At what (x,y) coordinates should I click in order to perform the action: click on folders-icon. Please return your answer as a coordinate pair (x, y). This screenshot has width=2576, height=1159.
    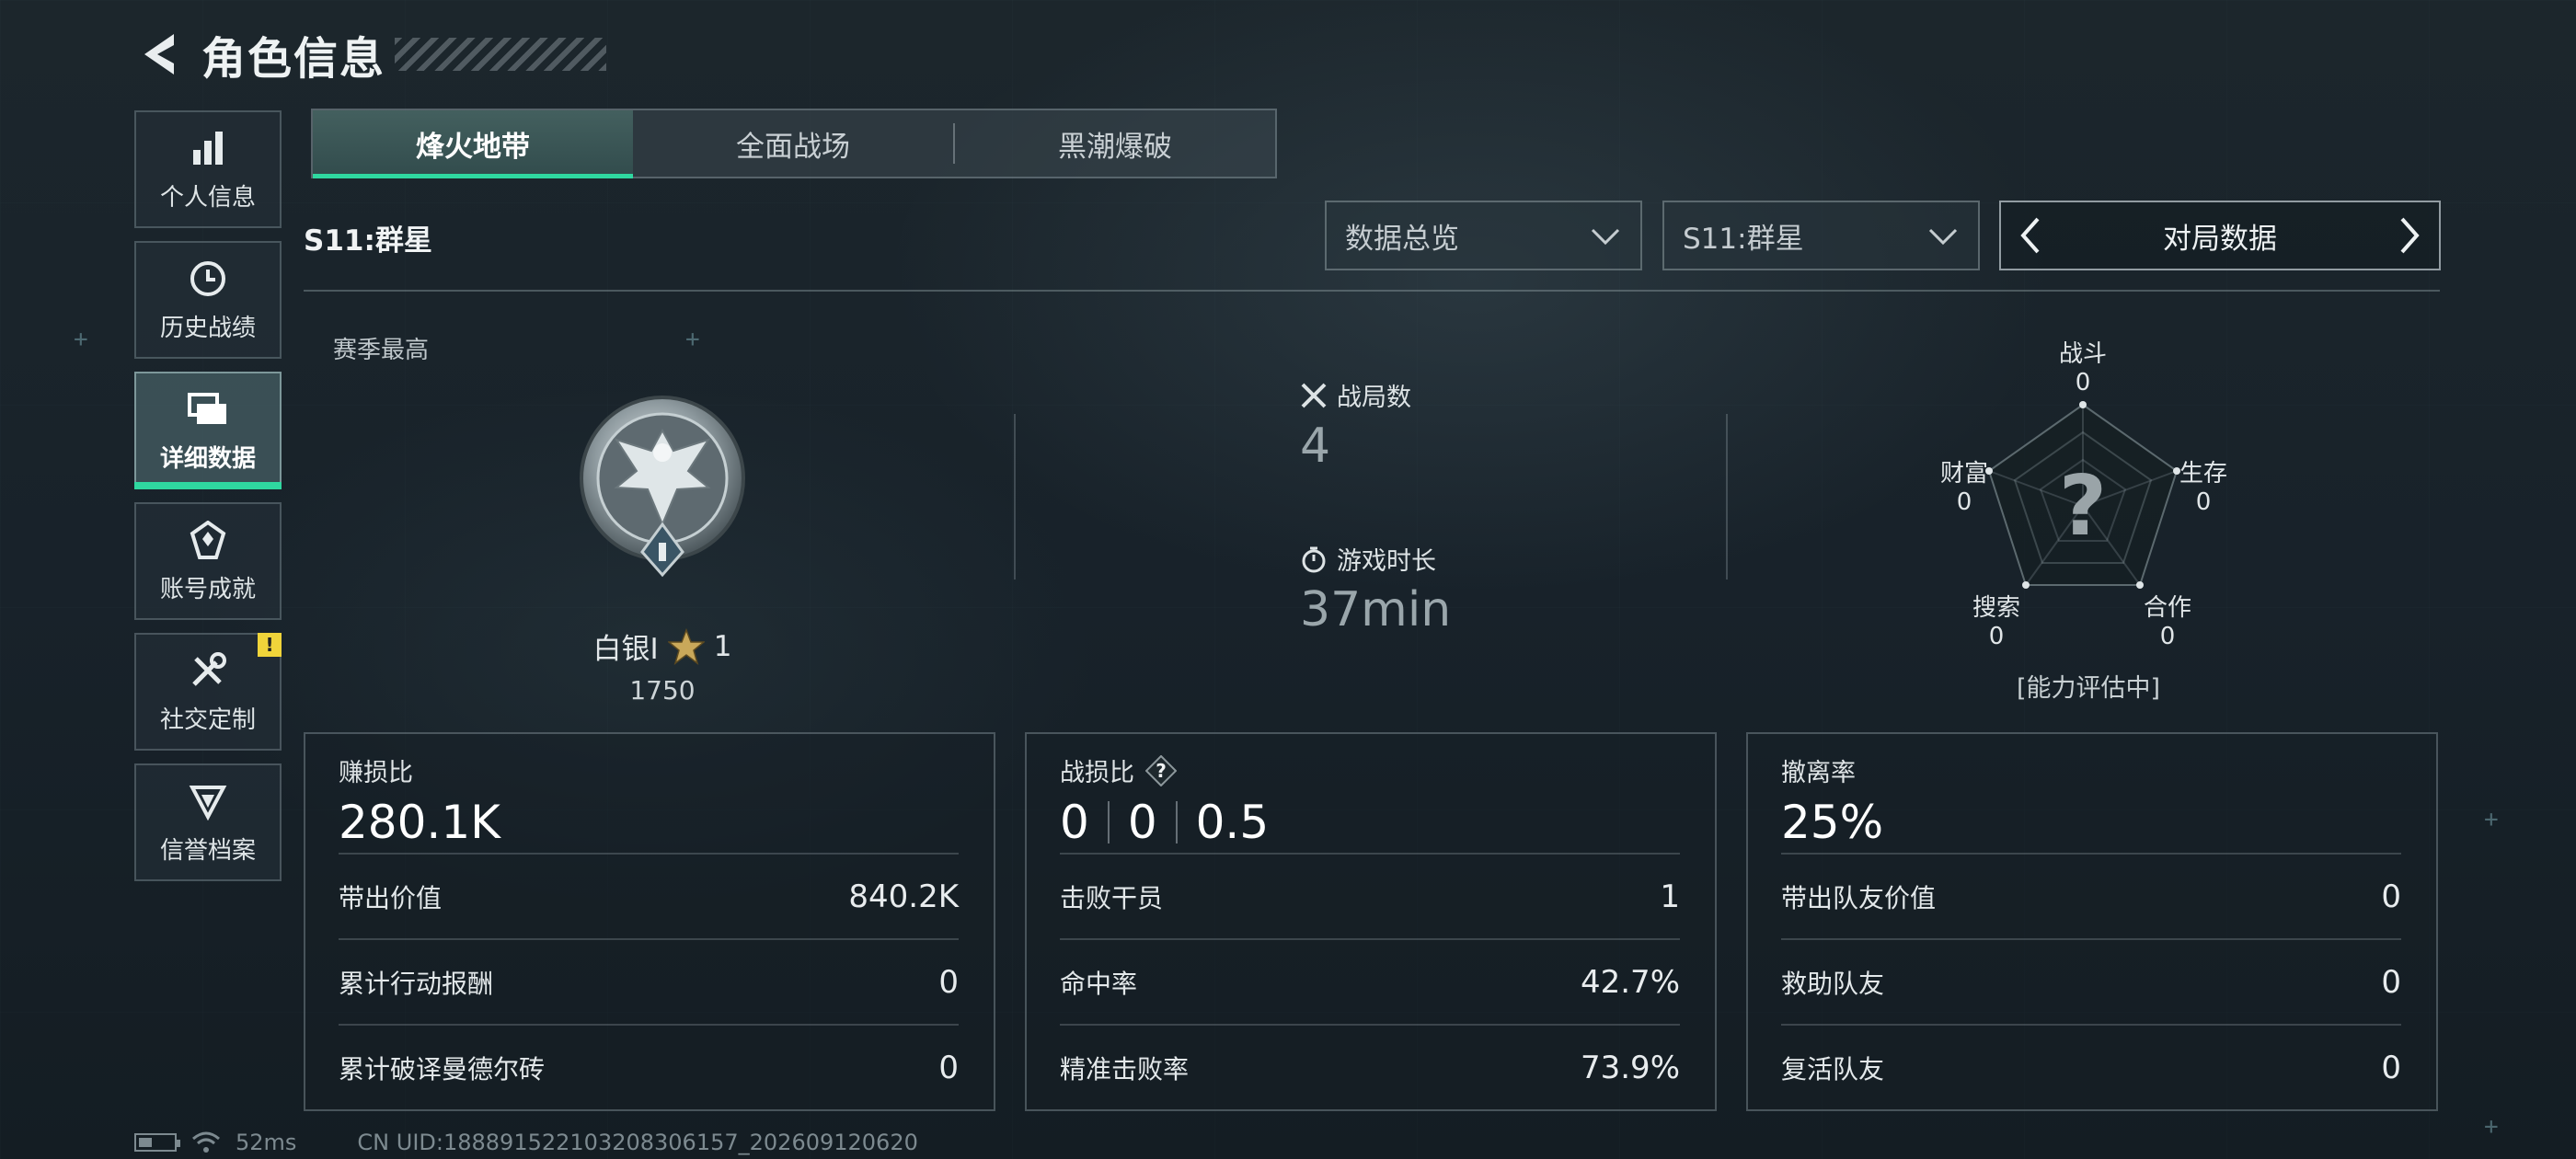
    Looking at the image, I should click on (208, 409).